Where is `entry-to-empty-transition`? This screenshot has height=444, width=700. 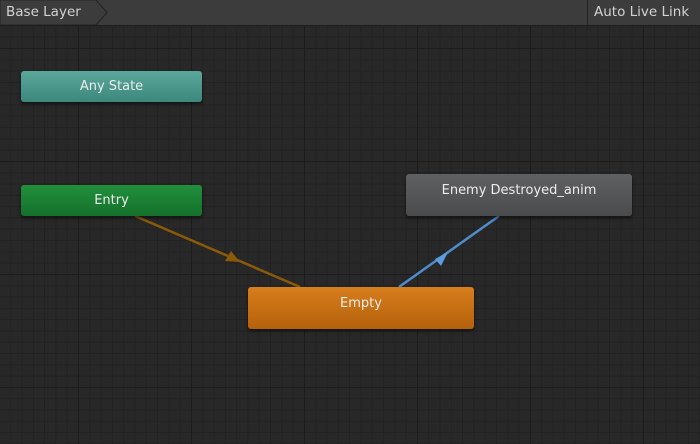
entry-to-empty-transition is located at coordinates (217, 251).